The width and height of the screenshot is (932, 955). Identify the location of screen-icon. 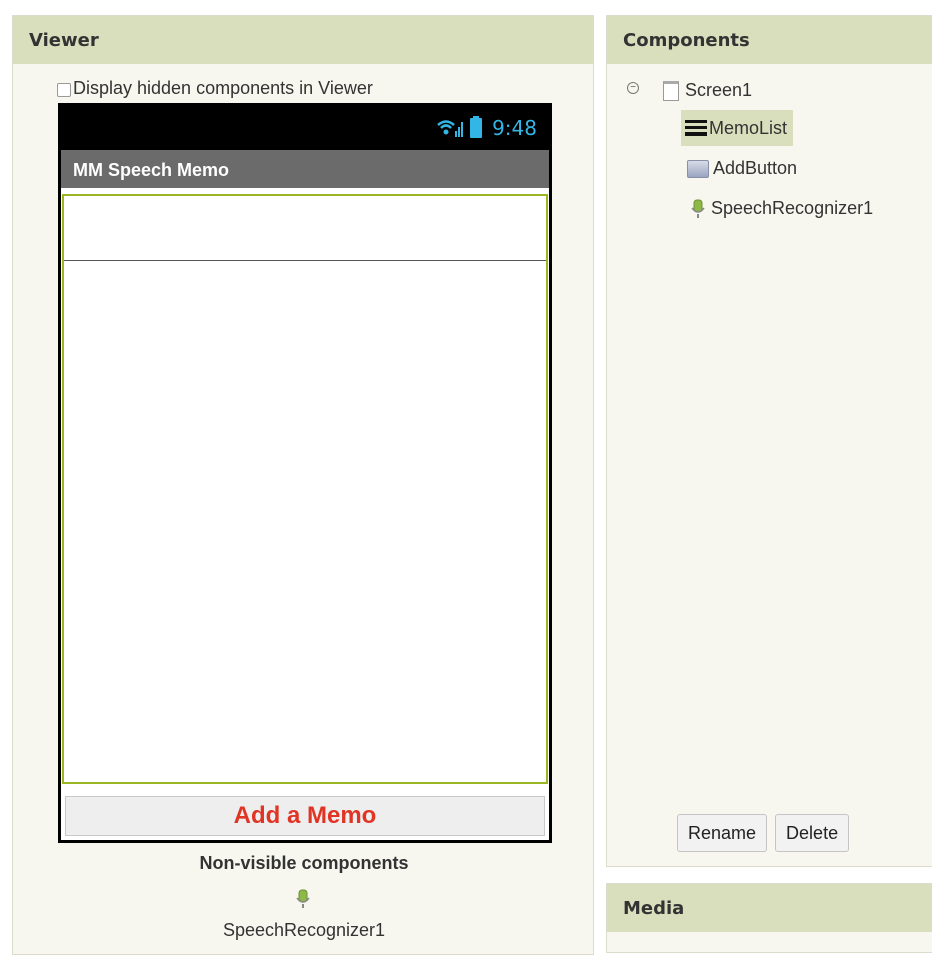
(671, 90).